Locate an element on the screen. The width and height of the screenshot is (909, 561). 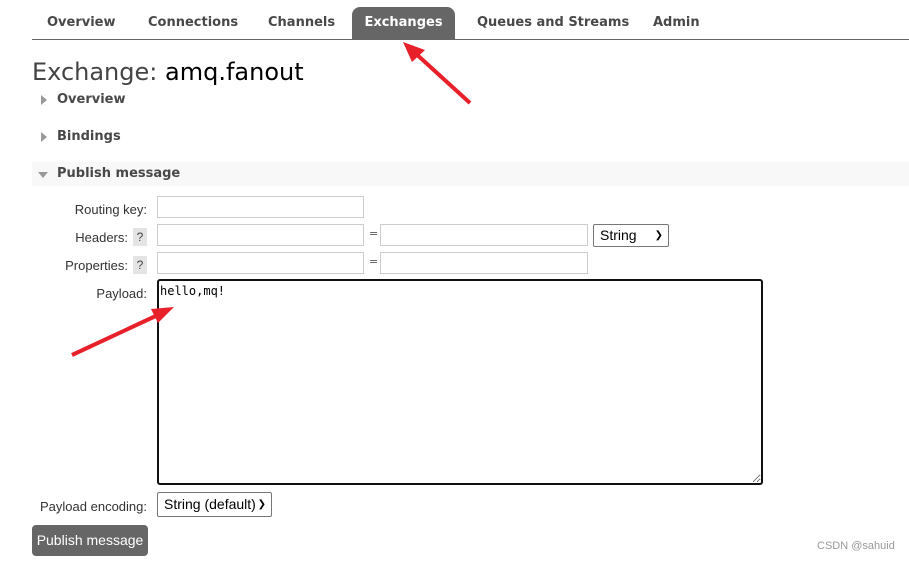
properties-label: Properties: is located at coordinates (96, 265).